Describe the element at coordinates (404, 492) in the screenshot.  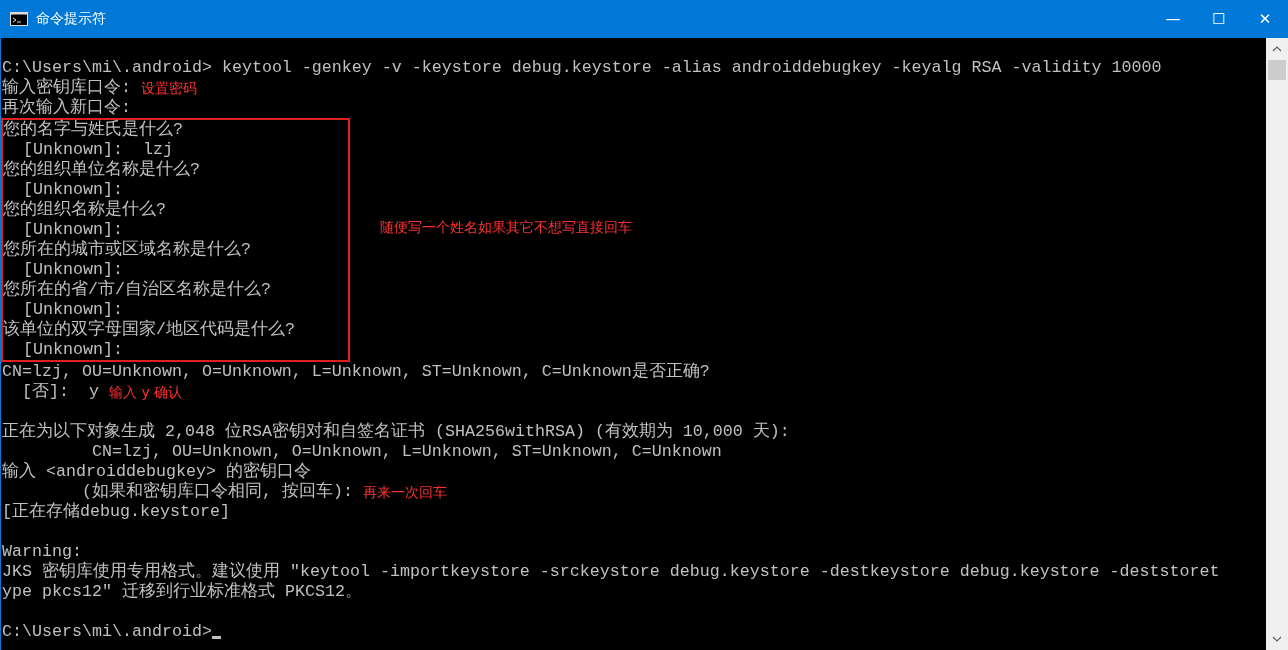
I see `annotation-note: 再来一次回车` at that location.